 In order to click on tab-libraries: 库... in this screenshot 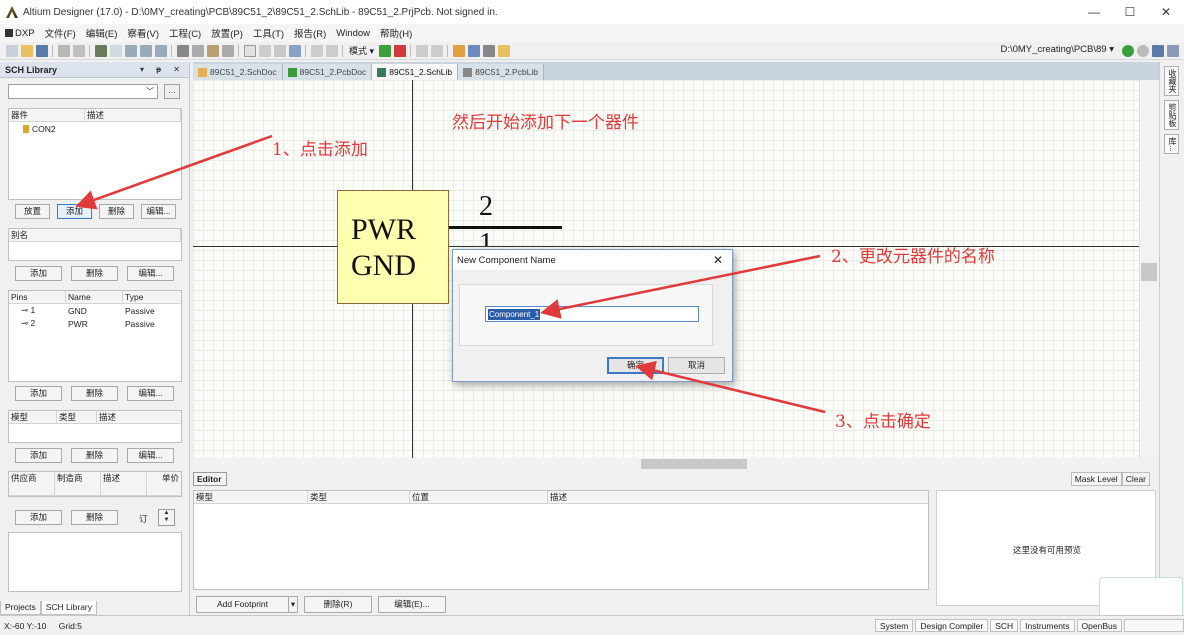, I will do `click(1171, 144)`.